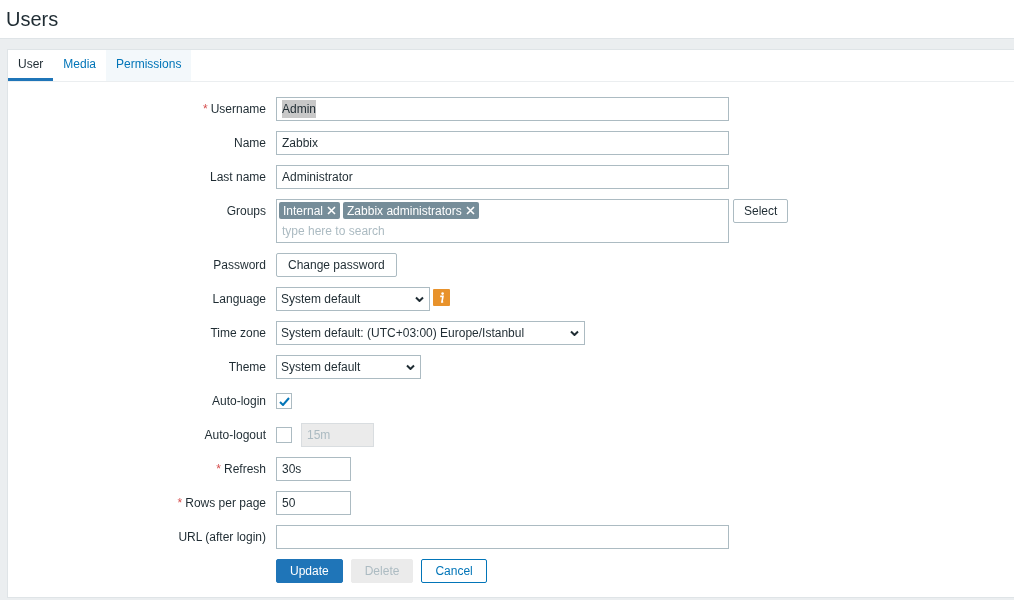  I want to click on field-label: Password, so click(239, 265).